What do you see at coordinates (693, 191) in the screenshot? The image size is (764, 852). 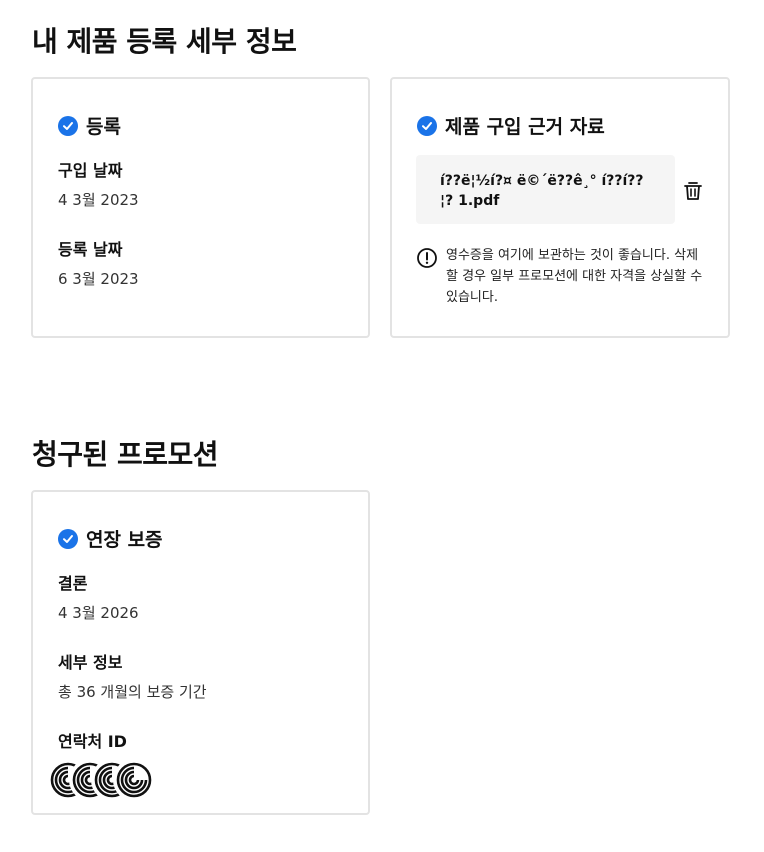 I see `trash-icon` at bounding box center [693, 191].